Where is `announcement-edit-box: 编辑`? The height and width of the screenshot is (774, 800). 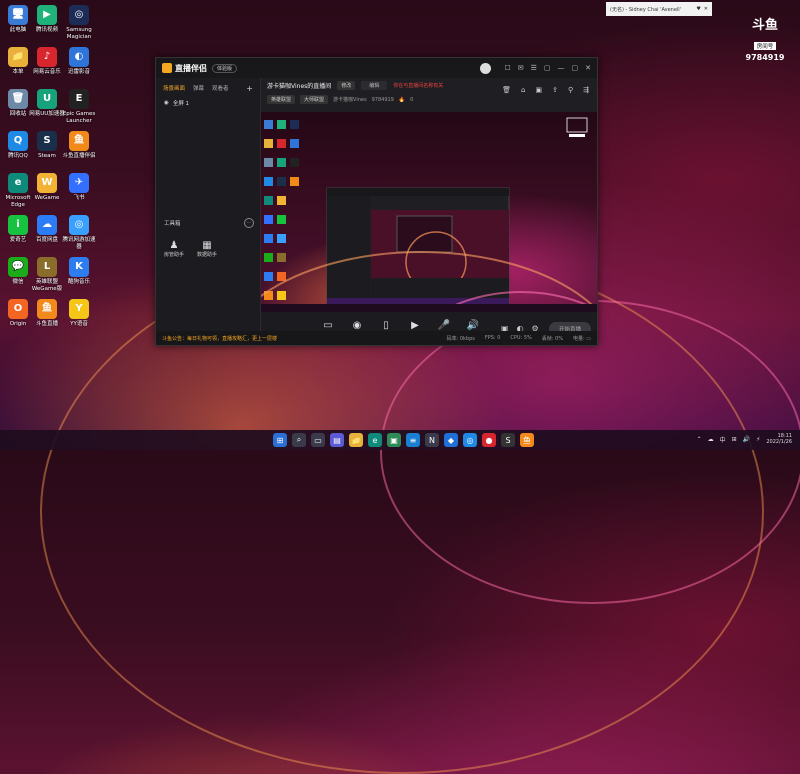
announcement-edit-box: 编辑 is located at coordinates (374, 85).